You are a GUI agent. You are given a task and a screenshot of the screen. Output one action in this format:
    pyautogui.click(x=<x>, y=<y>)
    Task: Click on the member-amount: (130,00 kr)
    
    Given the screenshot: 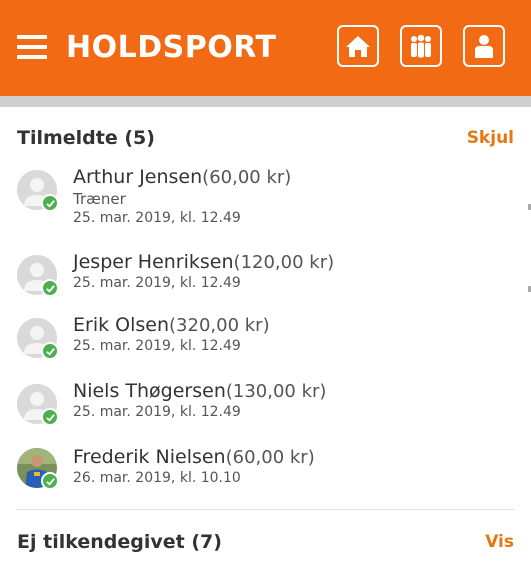 What is the action you would take?
    pyautogui.click(x=276, y=391)
    